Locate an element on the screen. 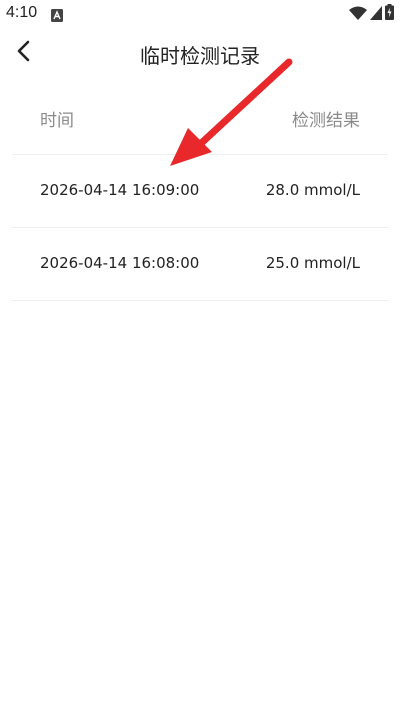 This screenshot has width=400, height=710. table-row: 2026-04-14 16:08:00 25.0 mmol/L is located at coordinates (200, 264).